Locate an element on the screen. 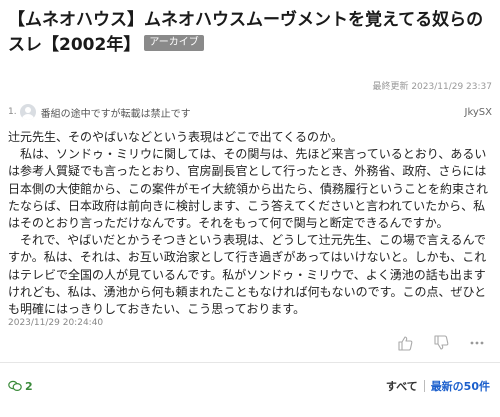  footer-links: すべて 最新の50件 is located at coordinates (438, 386).